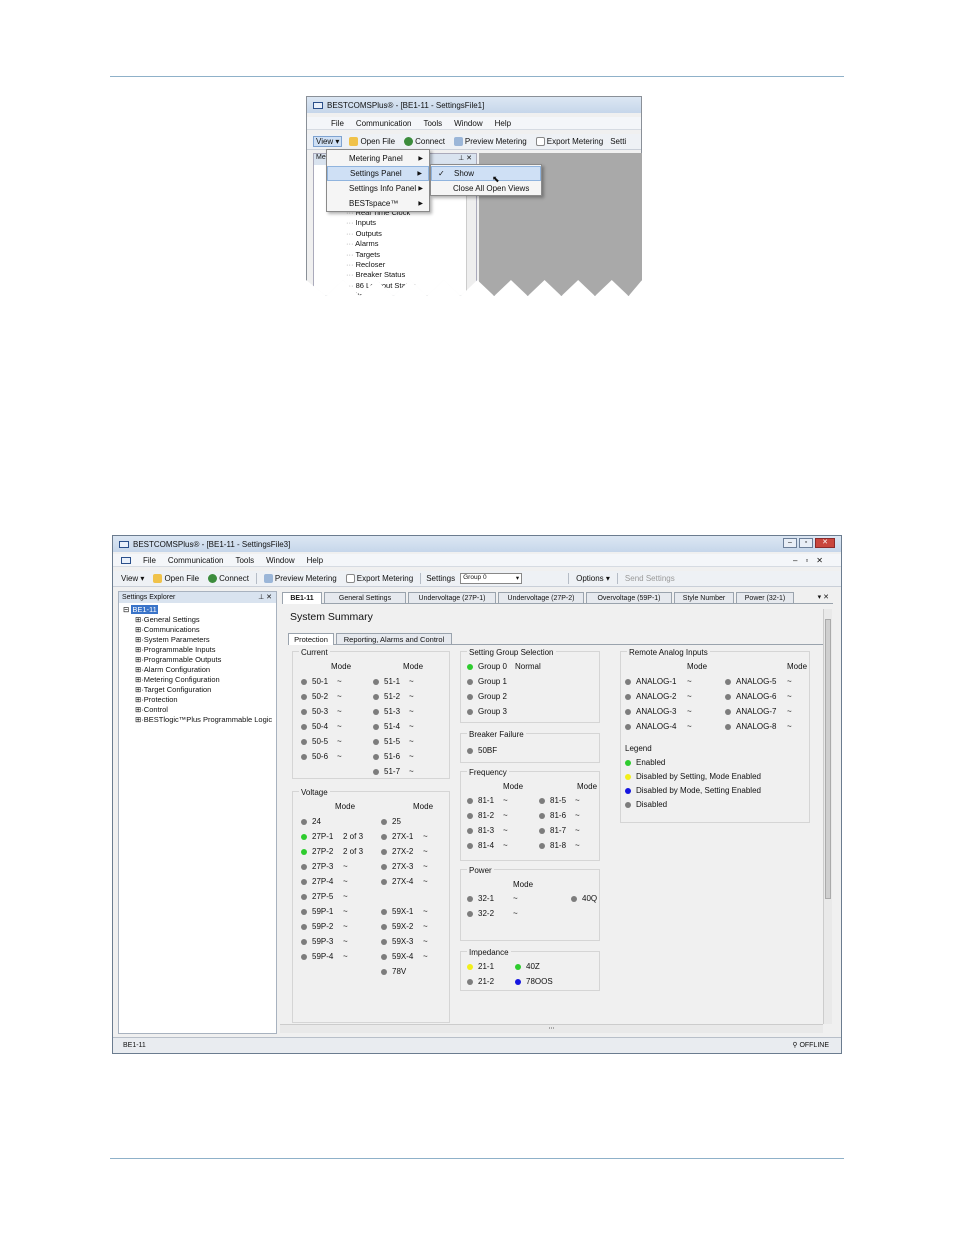 Image resolution: width=954 pixels, height=1235 pixels. I want to click on tree-item: ··· 86 Lockout Status, so click(381, 285).